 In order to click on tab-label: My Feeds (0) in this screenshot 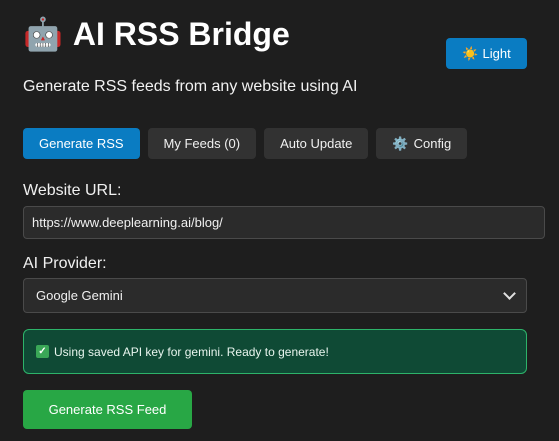, I will do `click(202, 143)`.